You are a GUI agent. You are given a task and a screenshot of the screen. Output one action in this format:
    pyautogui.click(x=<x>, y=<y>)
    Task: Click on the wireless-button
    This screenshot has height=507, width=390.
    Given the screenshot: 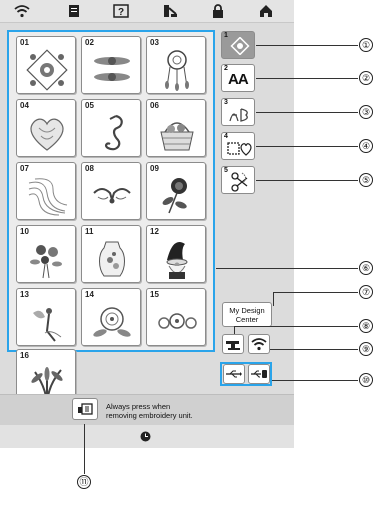 What is the action you would take?
    pyautogui.click(x=259, y=344)
    